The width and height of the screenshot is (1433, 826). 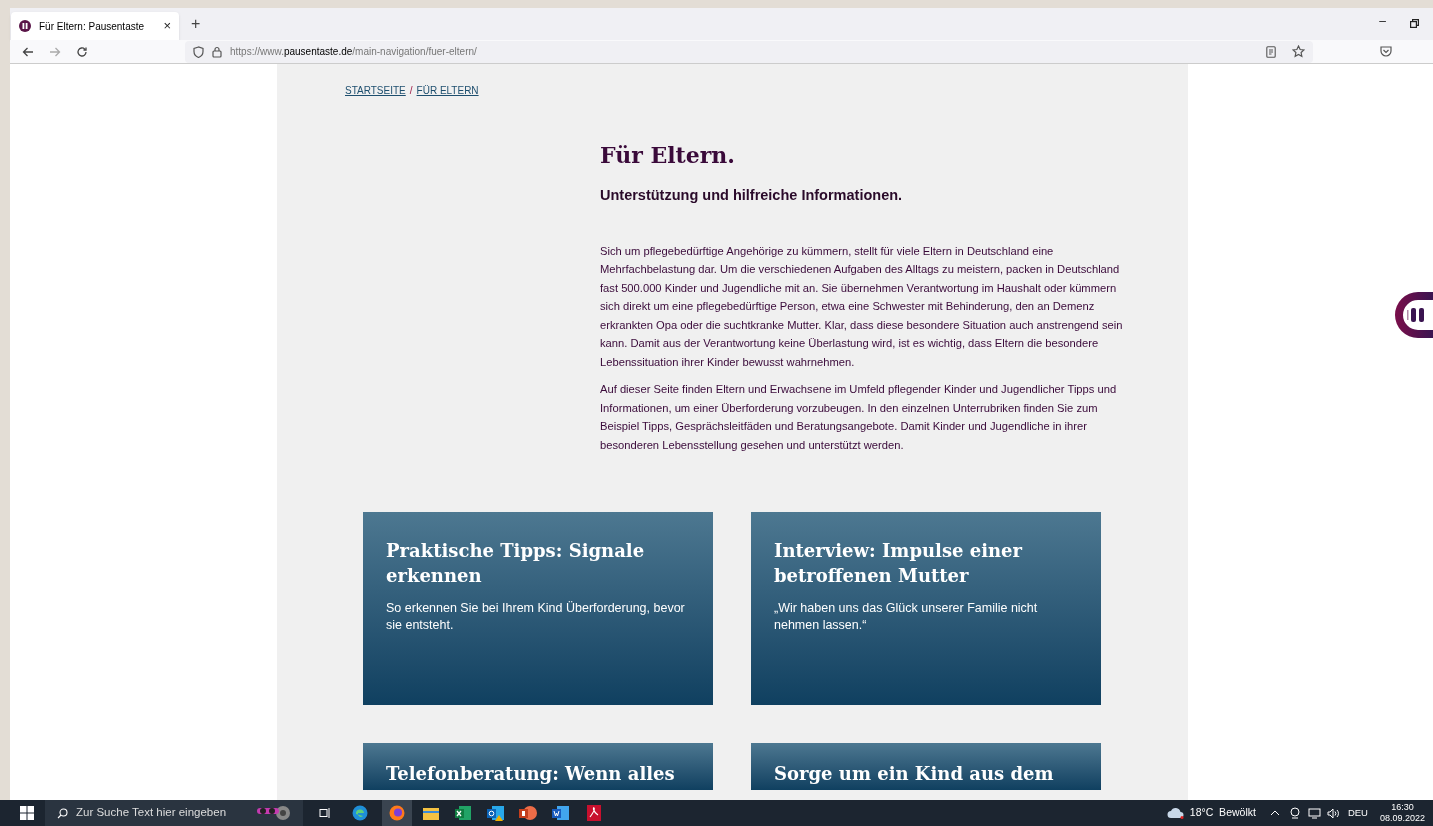 I want to click on restore-icon, so click(x=1414, y=23).